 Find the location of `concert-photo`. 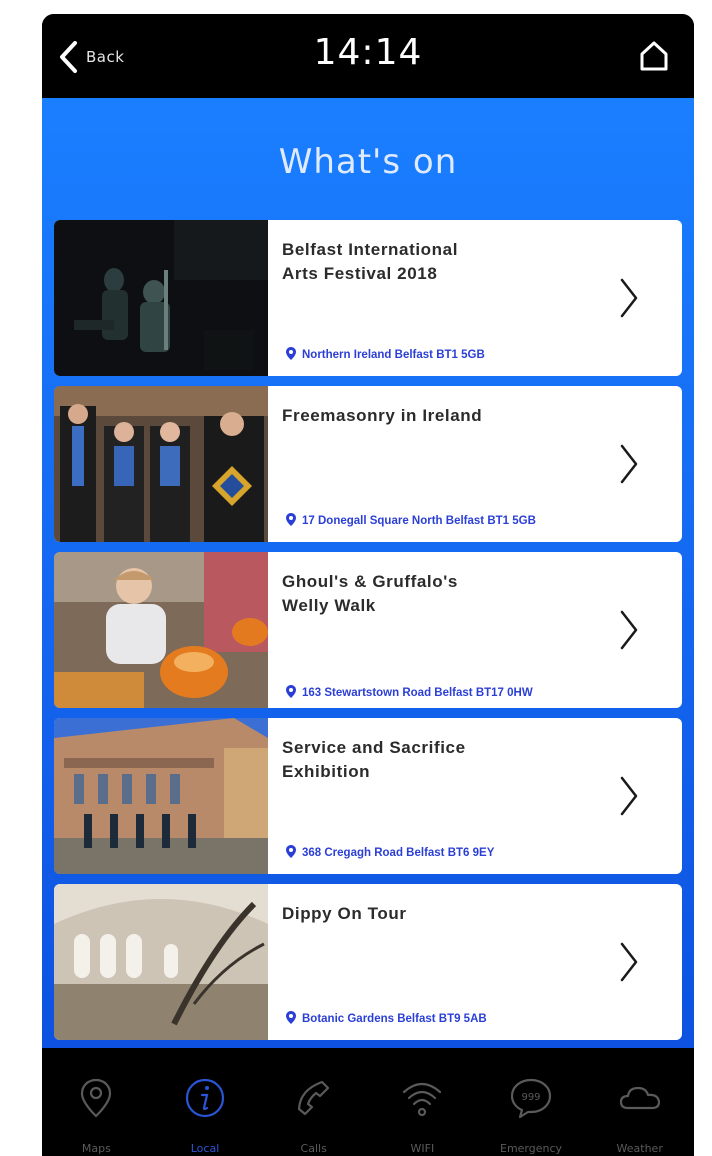

concert-photo is located at coordinates (161, 298).